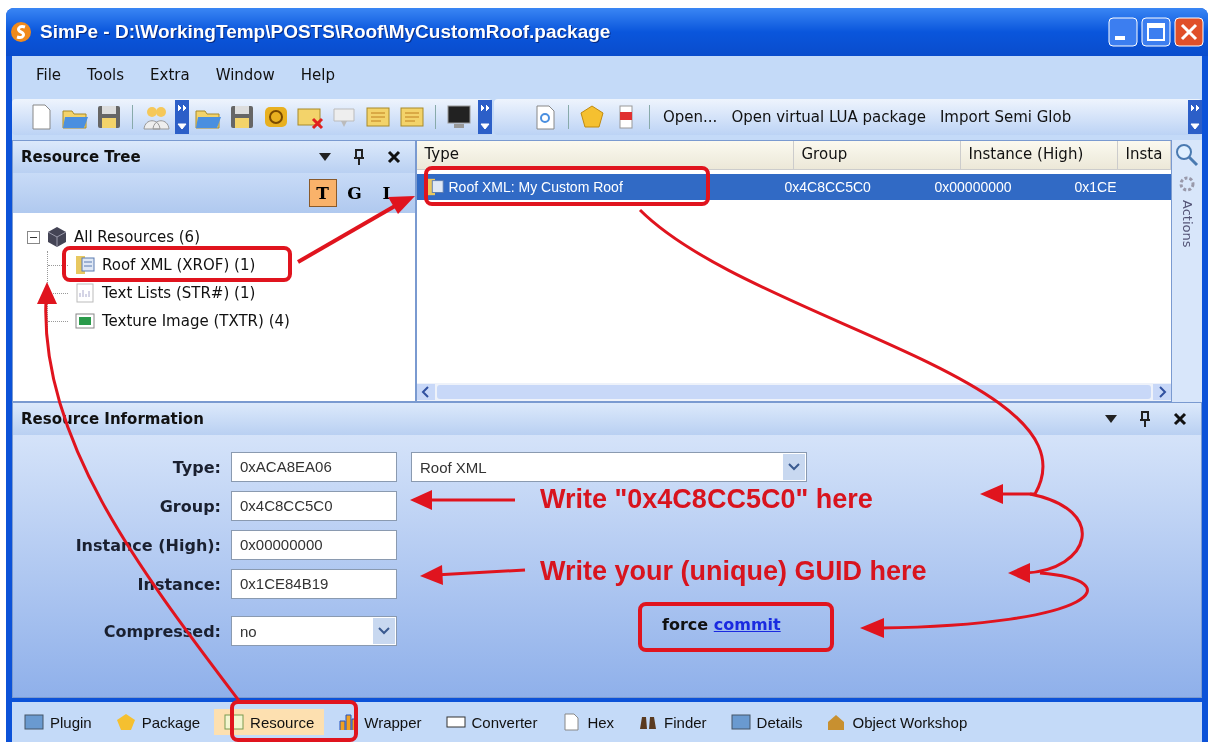 The height and width of the screenshot is (742, 1214). Describe the element at coordinates (827, 187) in the screenshot. I see `table-cell-text: 0x4C8CC5C0` at that location.